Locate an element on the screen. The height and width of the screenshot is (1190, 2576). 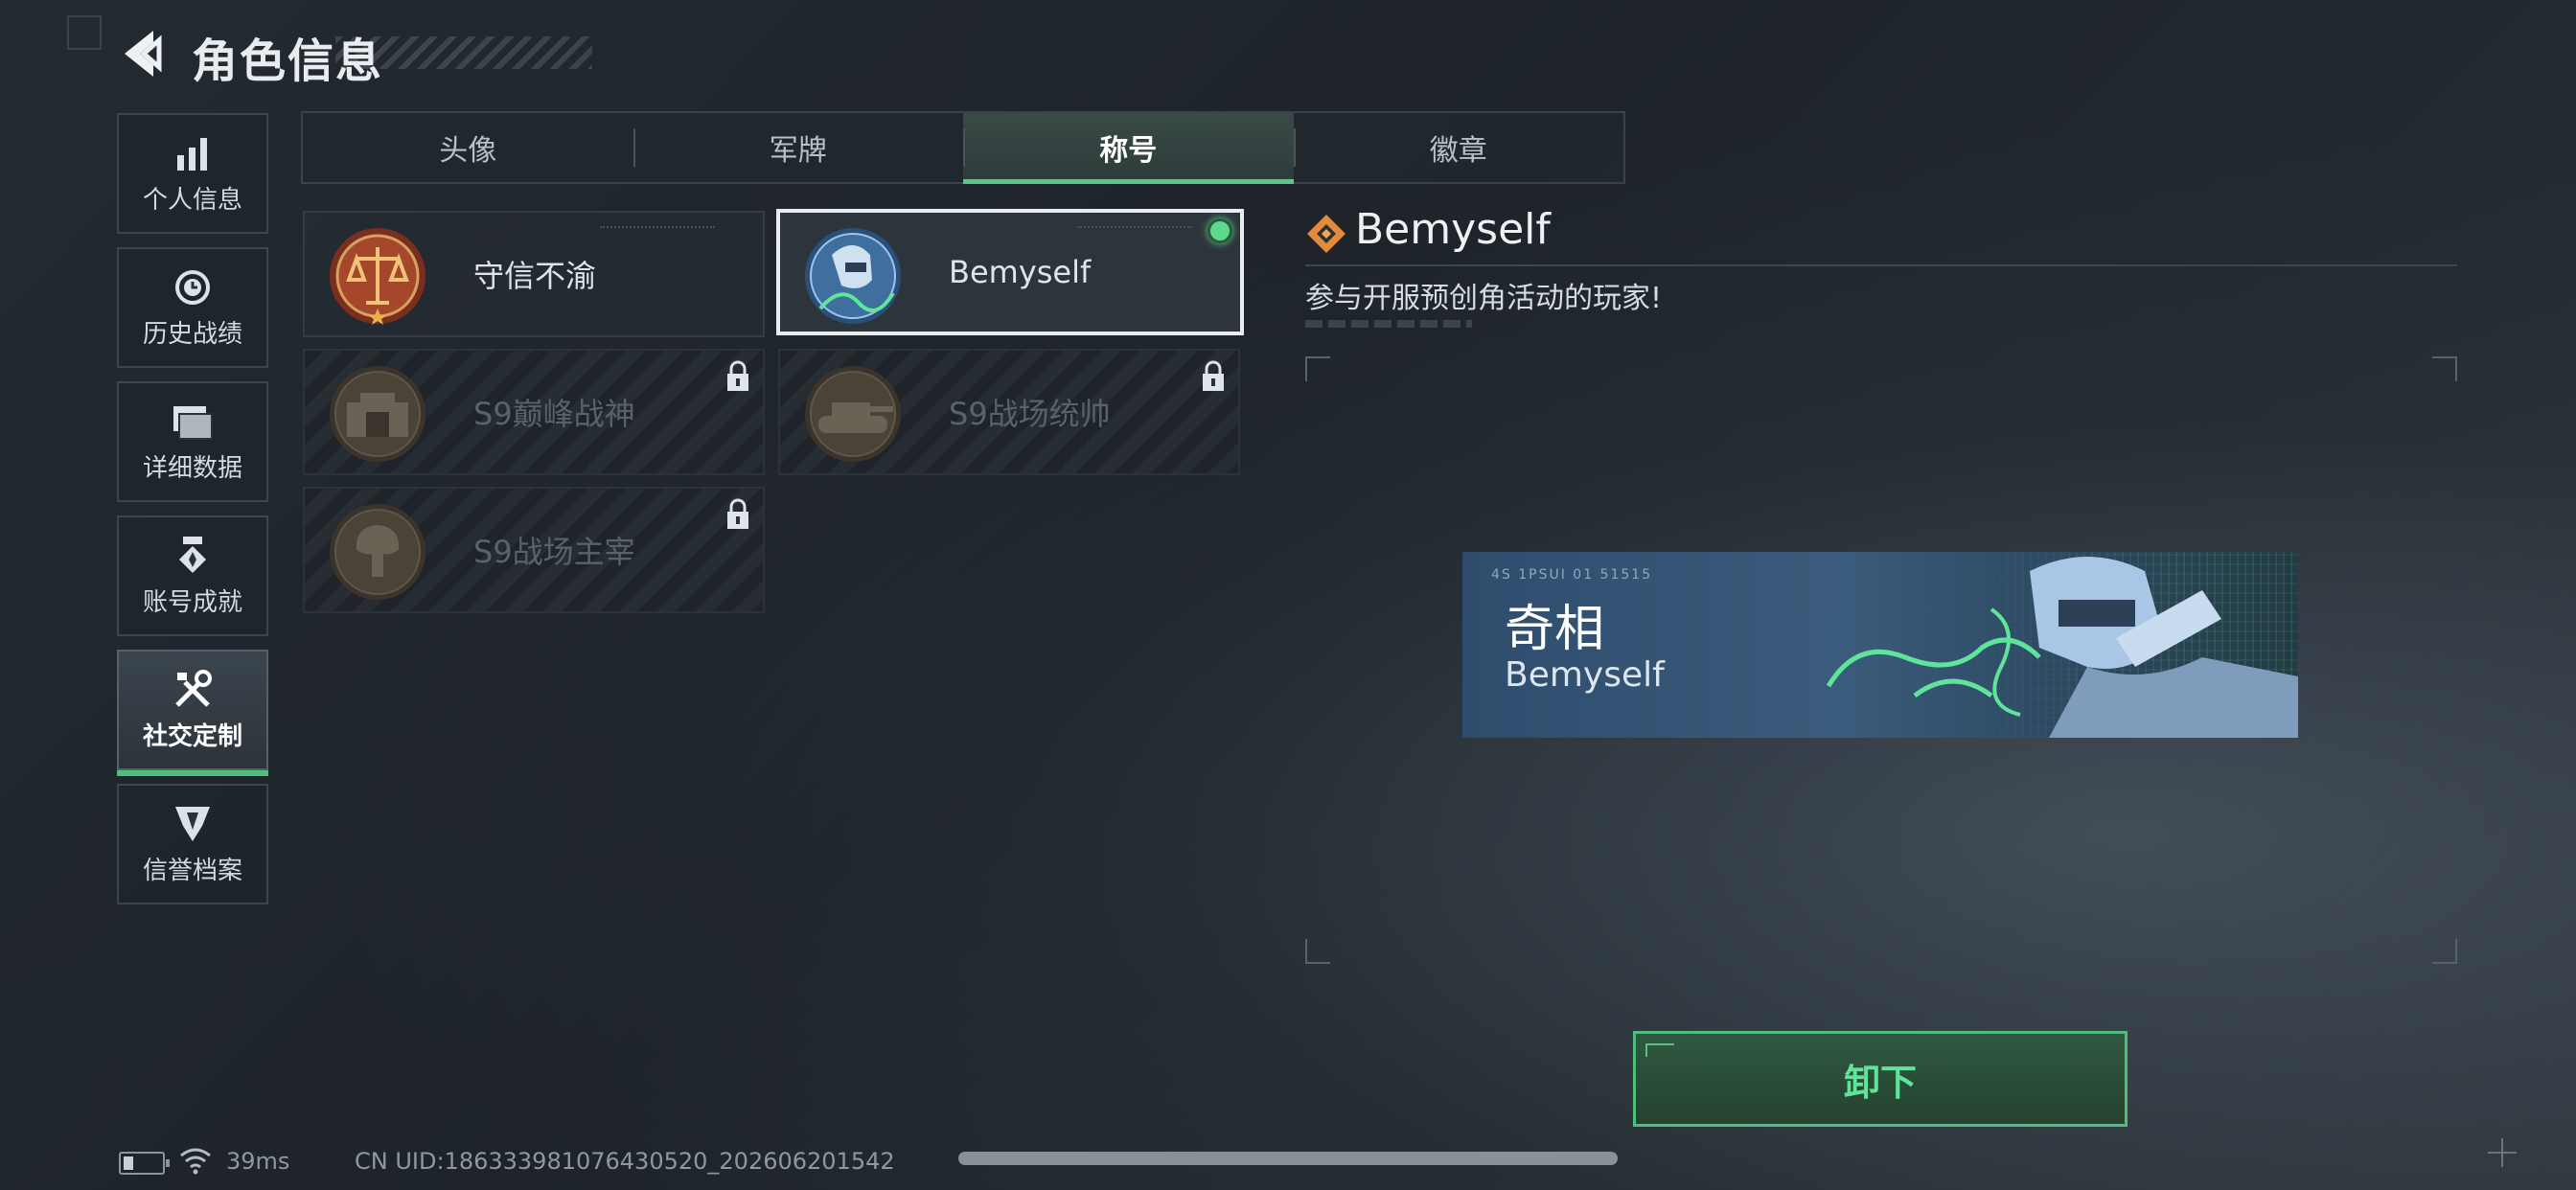
sidebar-item-achievements: 账号成就 is located at coordinates (193, 575).